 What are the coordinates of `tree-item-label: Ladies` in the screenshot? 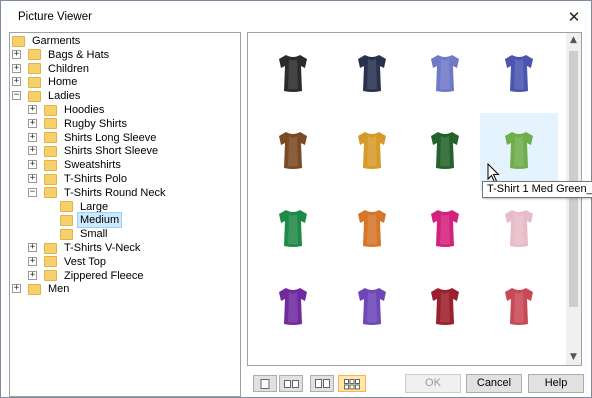 It's located at (64, 96).